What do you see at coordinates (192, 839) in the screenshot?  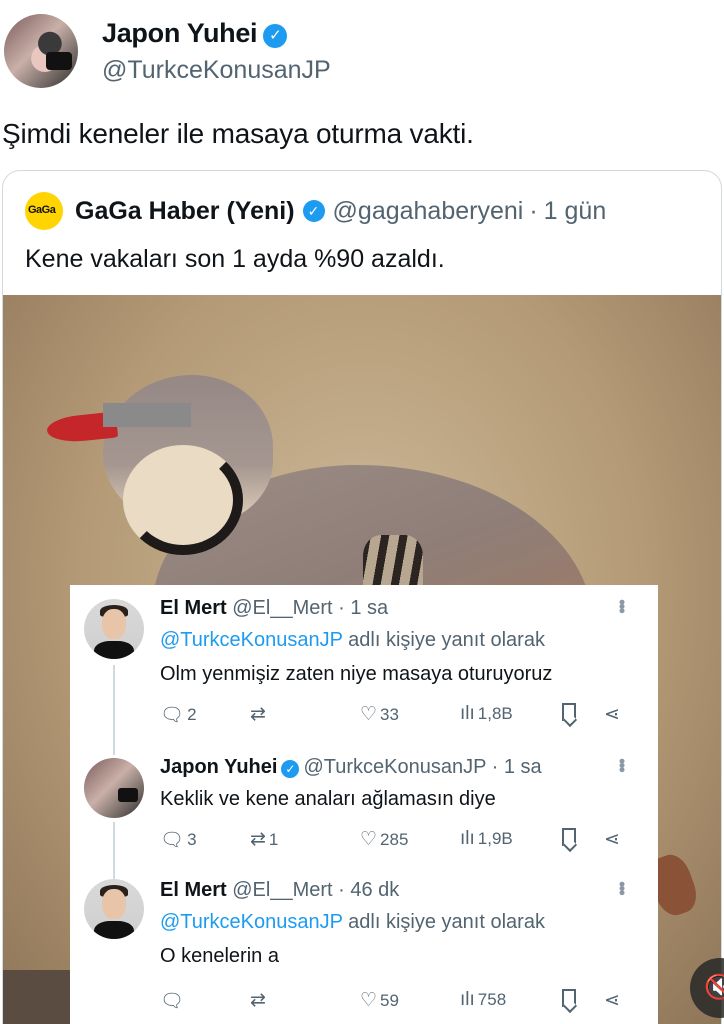 I see `reply-count: 3` at bounding box center [192, 839].